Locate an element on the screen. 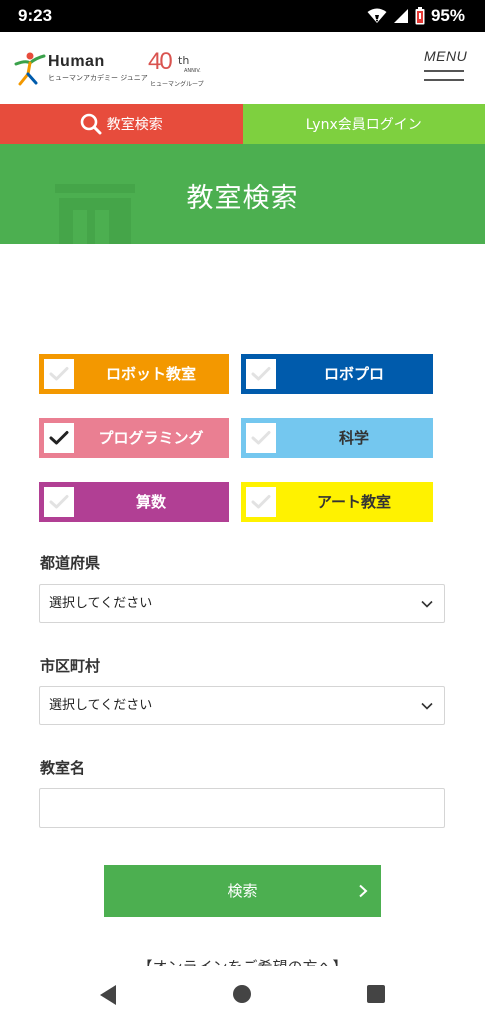  category-math: 算数 is located at coordinates (134, 502).